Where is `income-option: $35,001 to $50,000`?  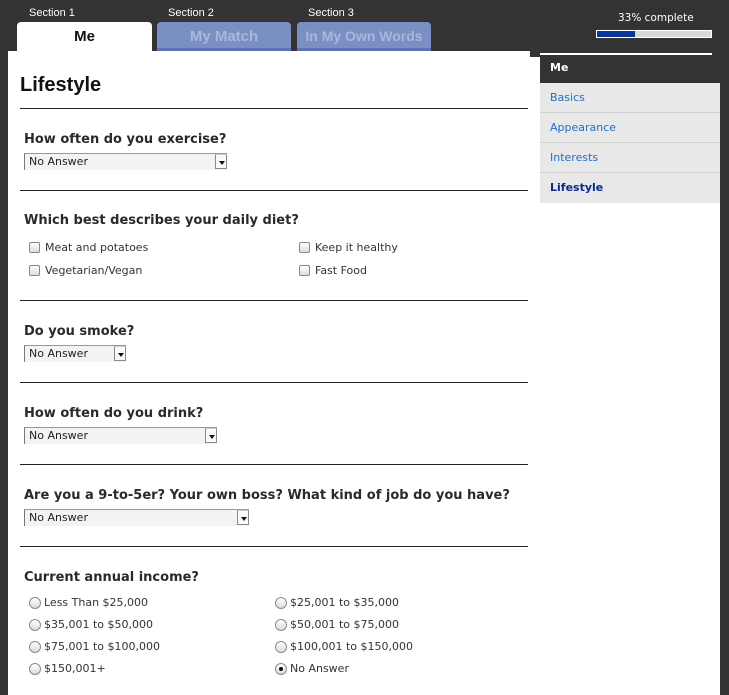
income-option: $35,001 to $50,000 is located at coordinates (91, 624).